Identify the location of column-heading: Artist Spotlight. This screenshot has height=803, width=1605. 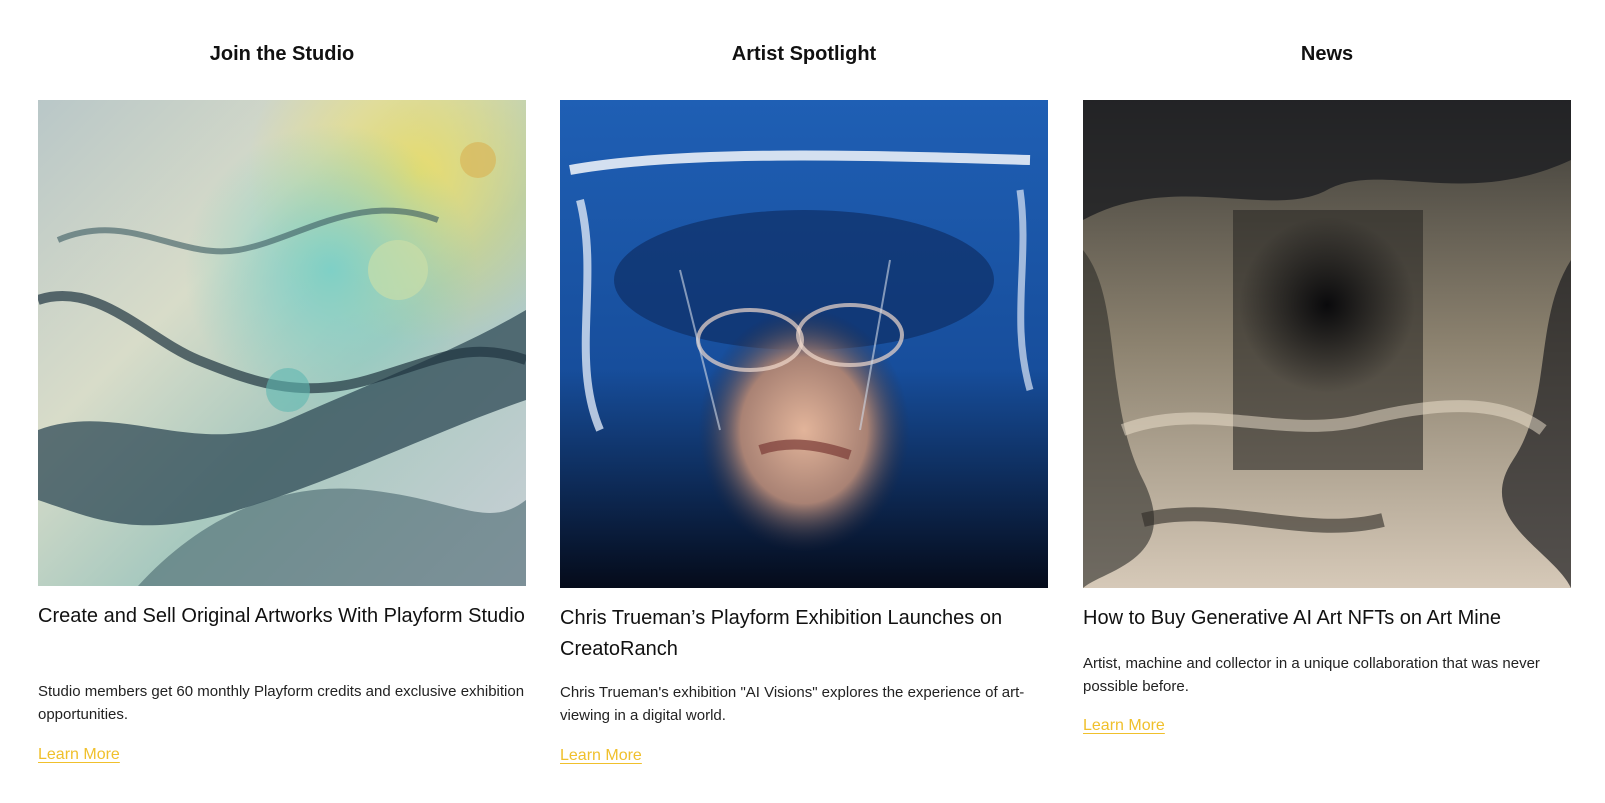
(804, 54).